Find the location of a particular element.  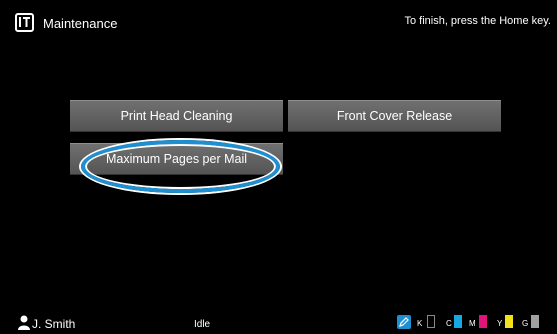

machine-status: Idle is located at coordinates (202, 324).